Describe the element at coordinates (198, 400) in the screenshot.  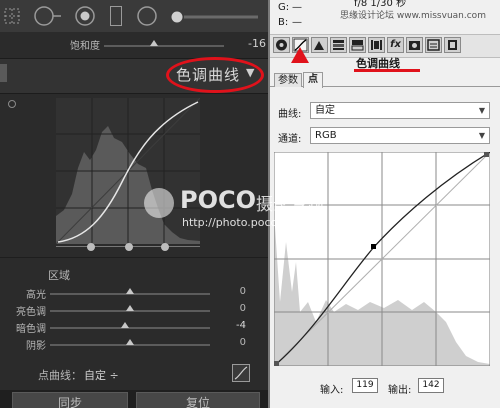
I see `reset-button: 复位` at that location.